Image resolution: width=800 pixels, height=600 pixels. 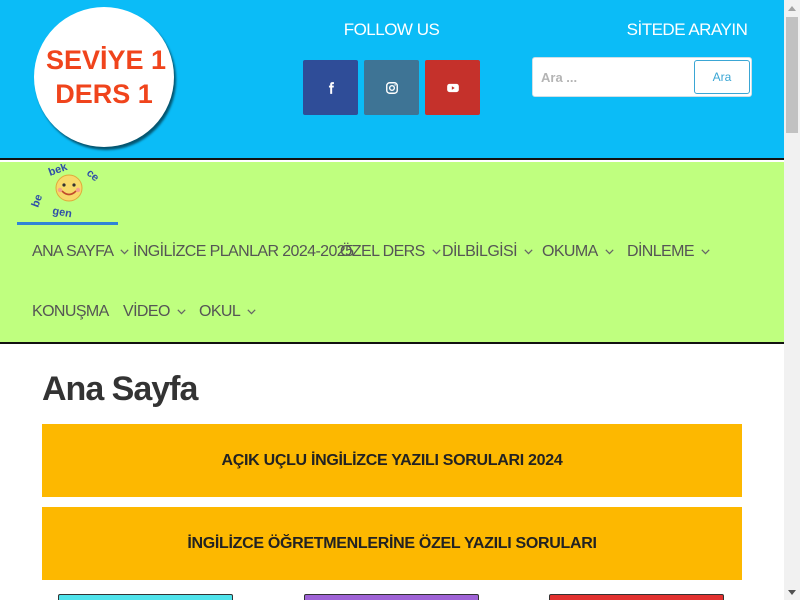 I want to click on logo-line-1: SEVİYE 1, so click(x=106, y=60).